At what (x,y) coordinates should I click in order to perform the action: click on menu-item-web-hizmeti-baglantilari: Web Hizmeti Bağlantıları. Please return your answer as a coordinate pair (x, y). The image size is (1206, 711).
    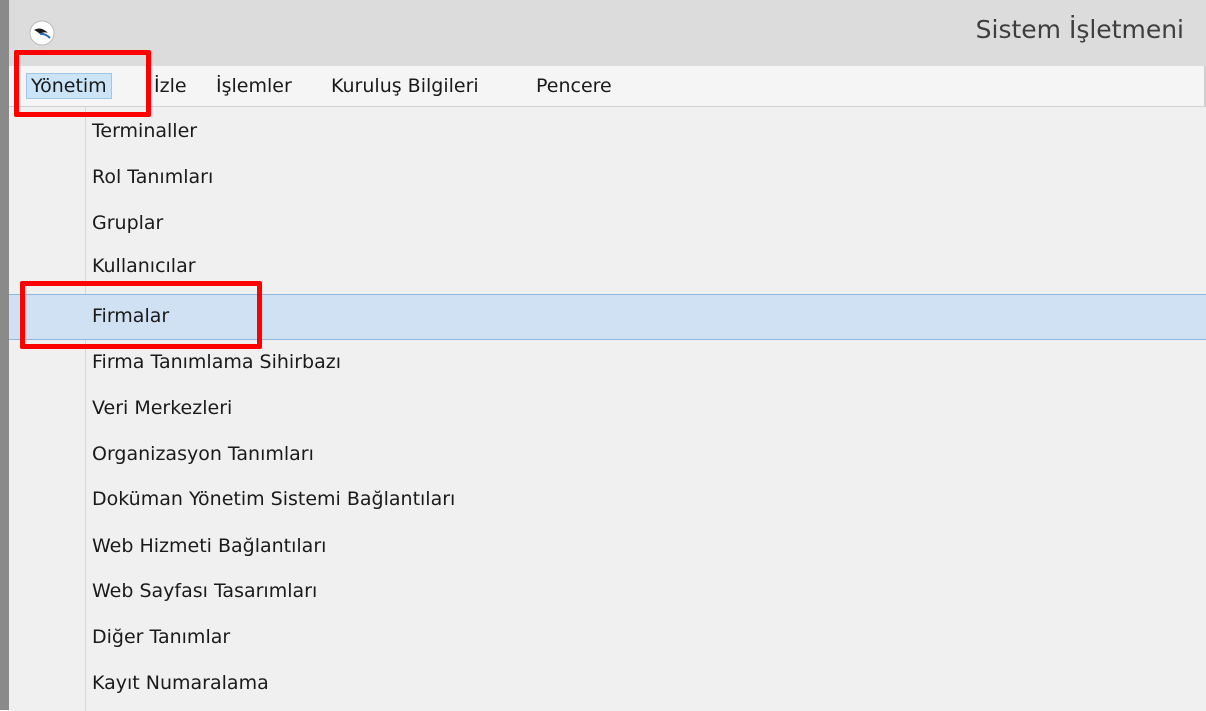
    Looking at the image, I should click on (607, 547).